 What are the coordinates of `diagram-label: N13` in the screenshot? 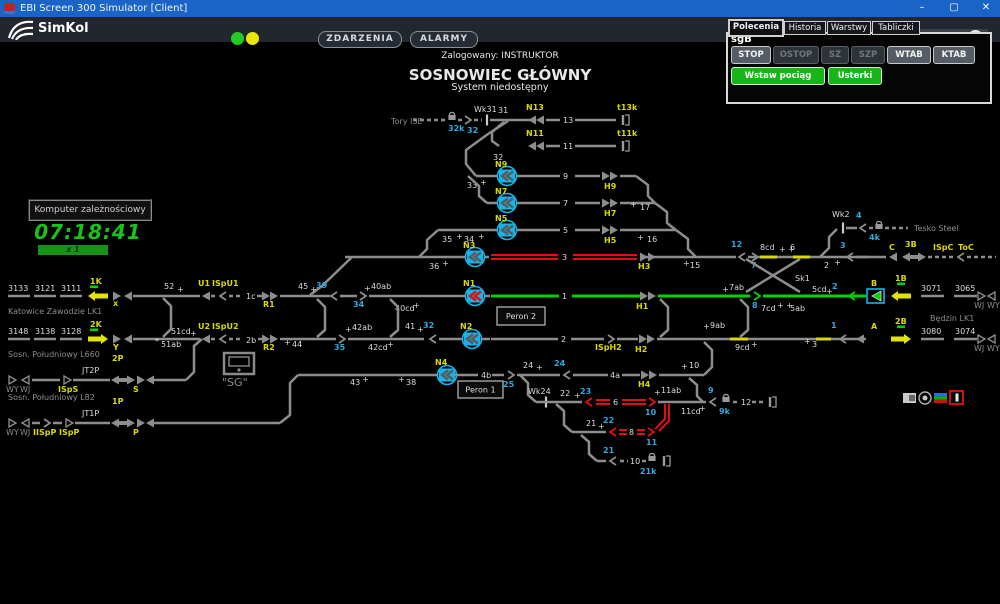 It's located at (535, 107).